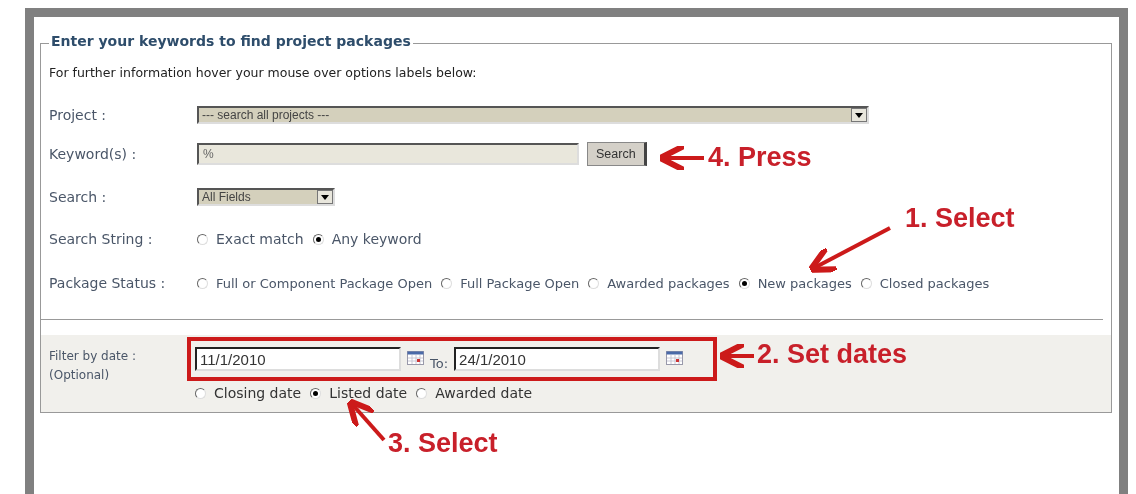  I want to click on radio-label: New packages, so click(804, 283).